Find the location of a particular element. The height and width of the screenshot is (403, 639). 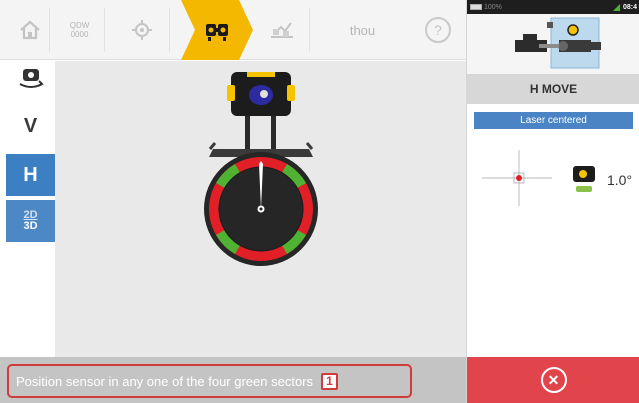

measure-button is located at coordinates (217, 30).